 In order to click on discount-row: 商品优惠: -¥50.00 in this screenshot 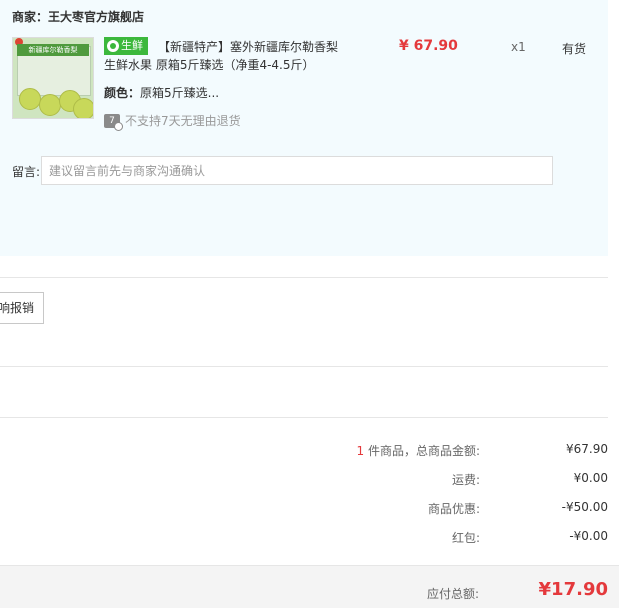, I will do `click(454, 508)`.